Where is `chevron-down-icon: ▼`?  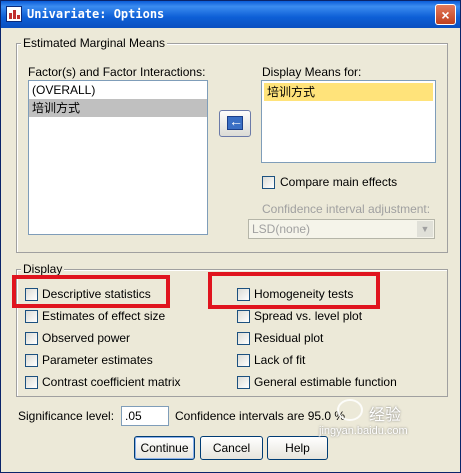
chevron-down-icon: ▼ is located at coordinates (425, 229).